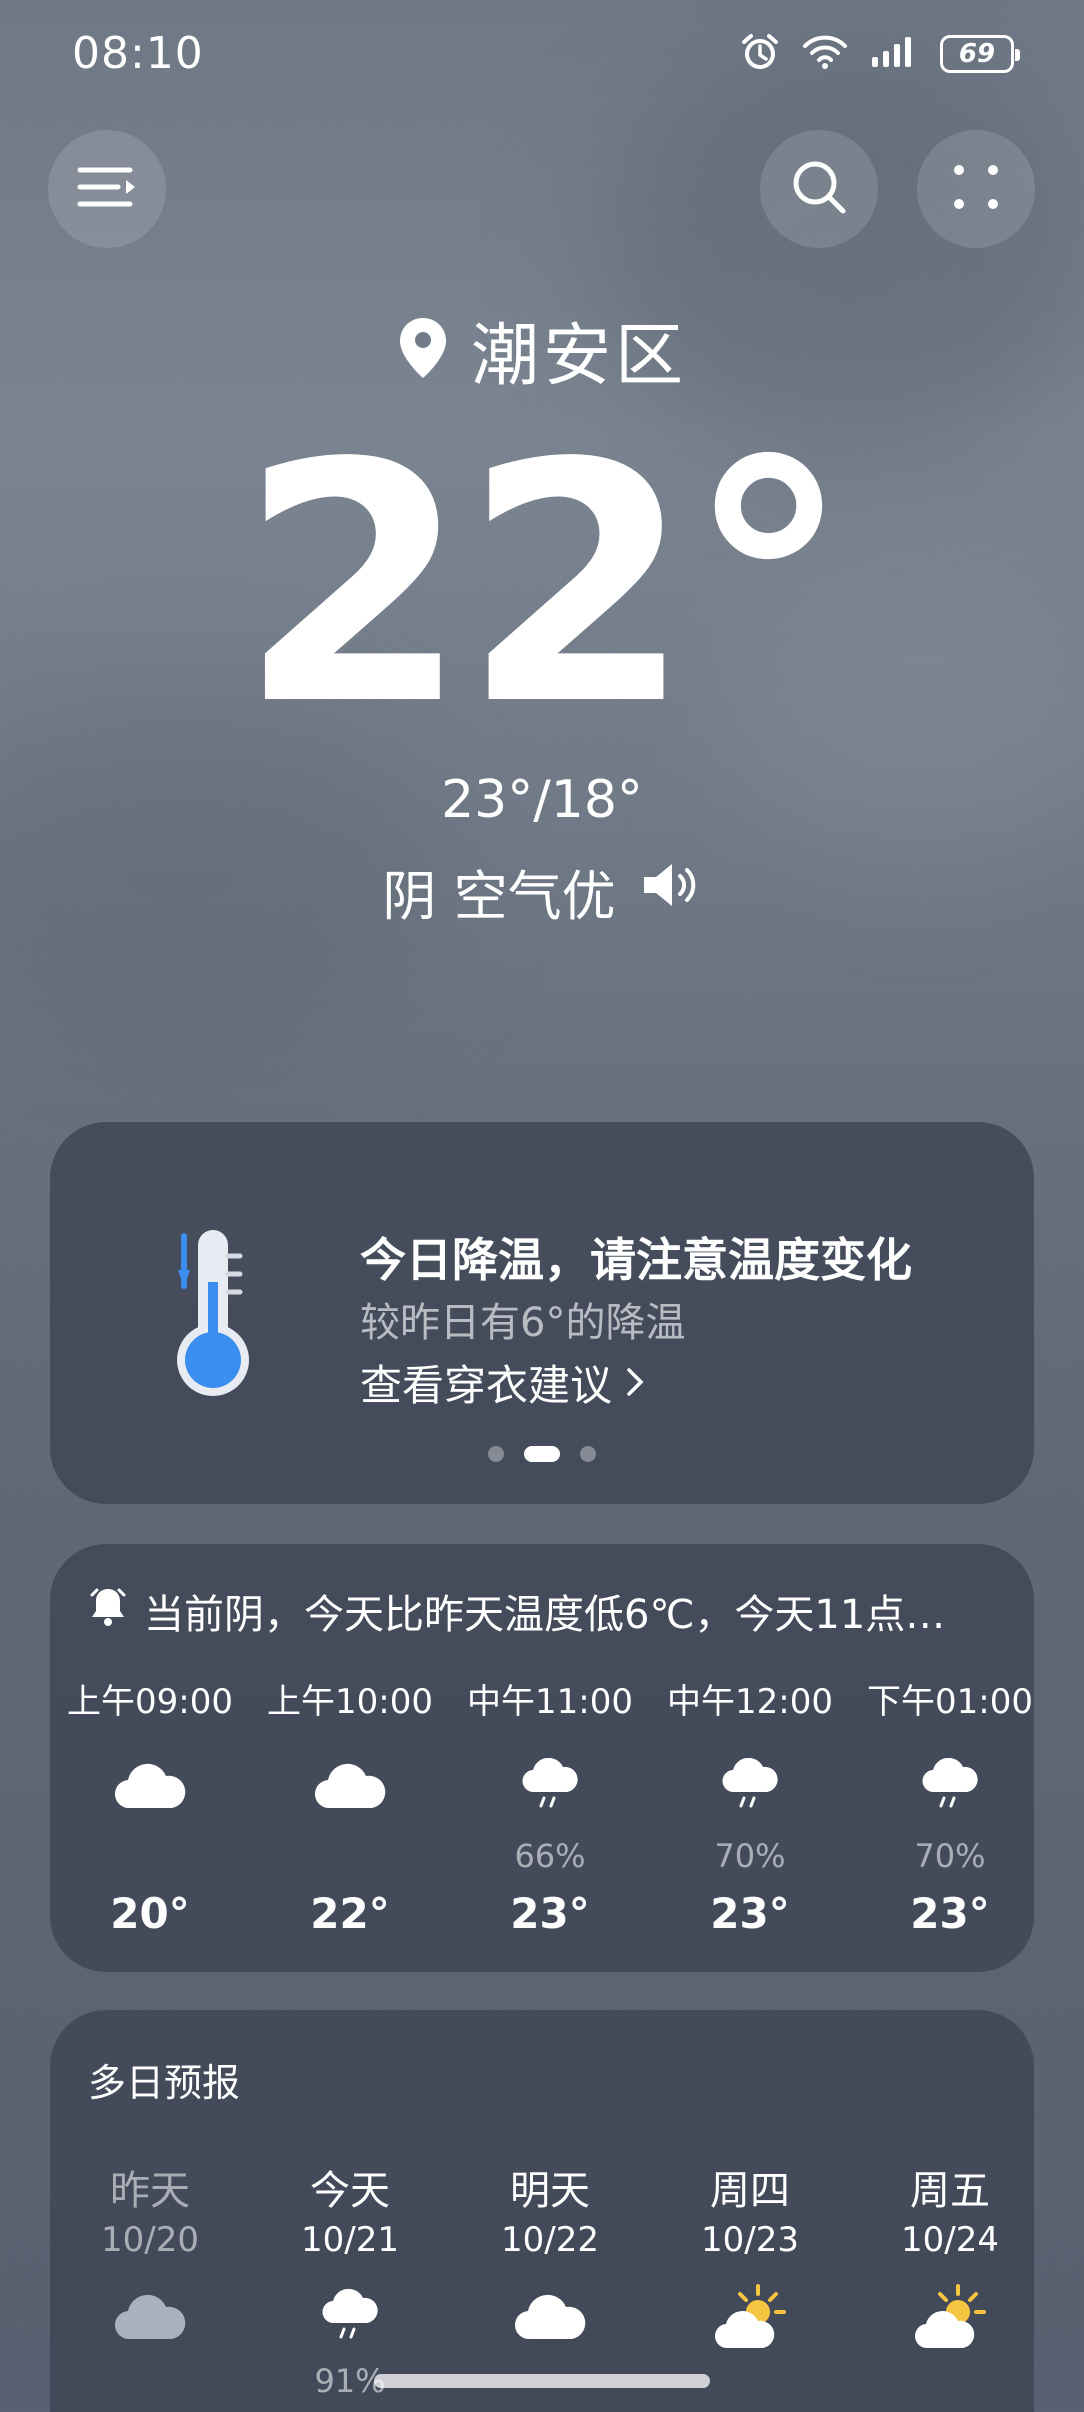 The image size is (1084, 2412). What do you see at coordinates (499, 896) in the screenshot?
I see `condition-text: 阴 空气优` at bounding box center [499, 896].